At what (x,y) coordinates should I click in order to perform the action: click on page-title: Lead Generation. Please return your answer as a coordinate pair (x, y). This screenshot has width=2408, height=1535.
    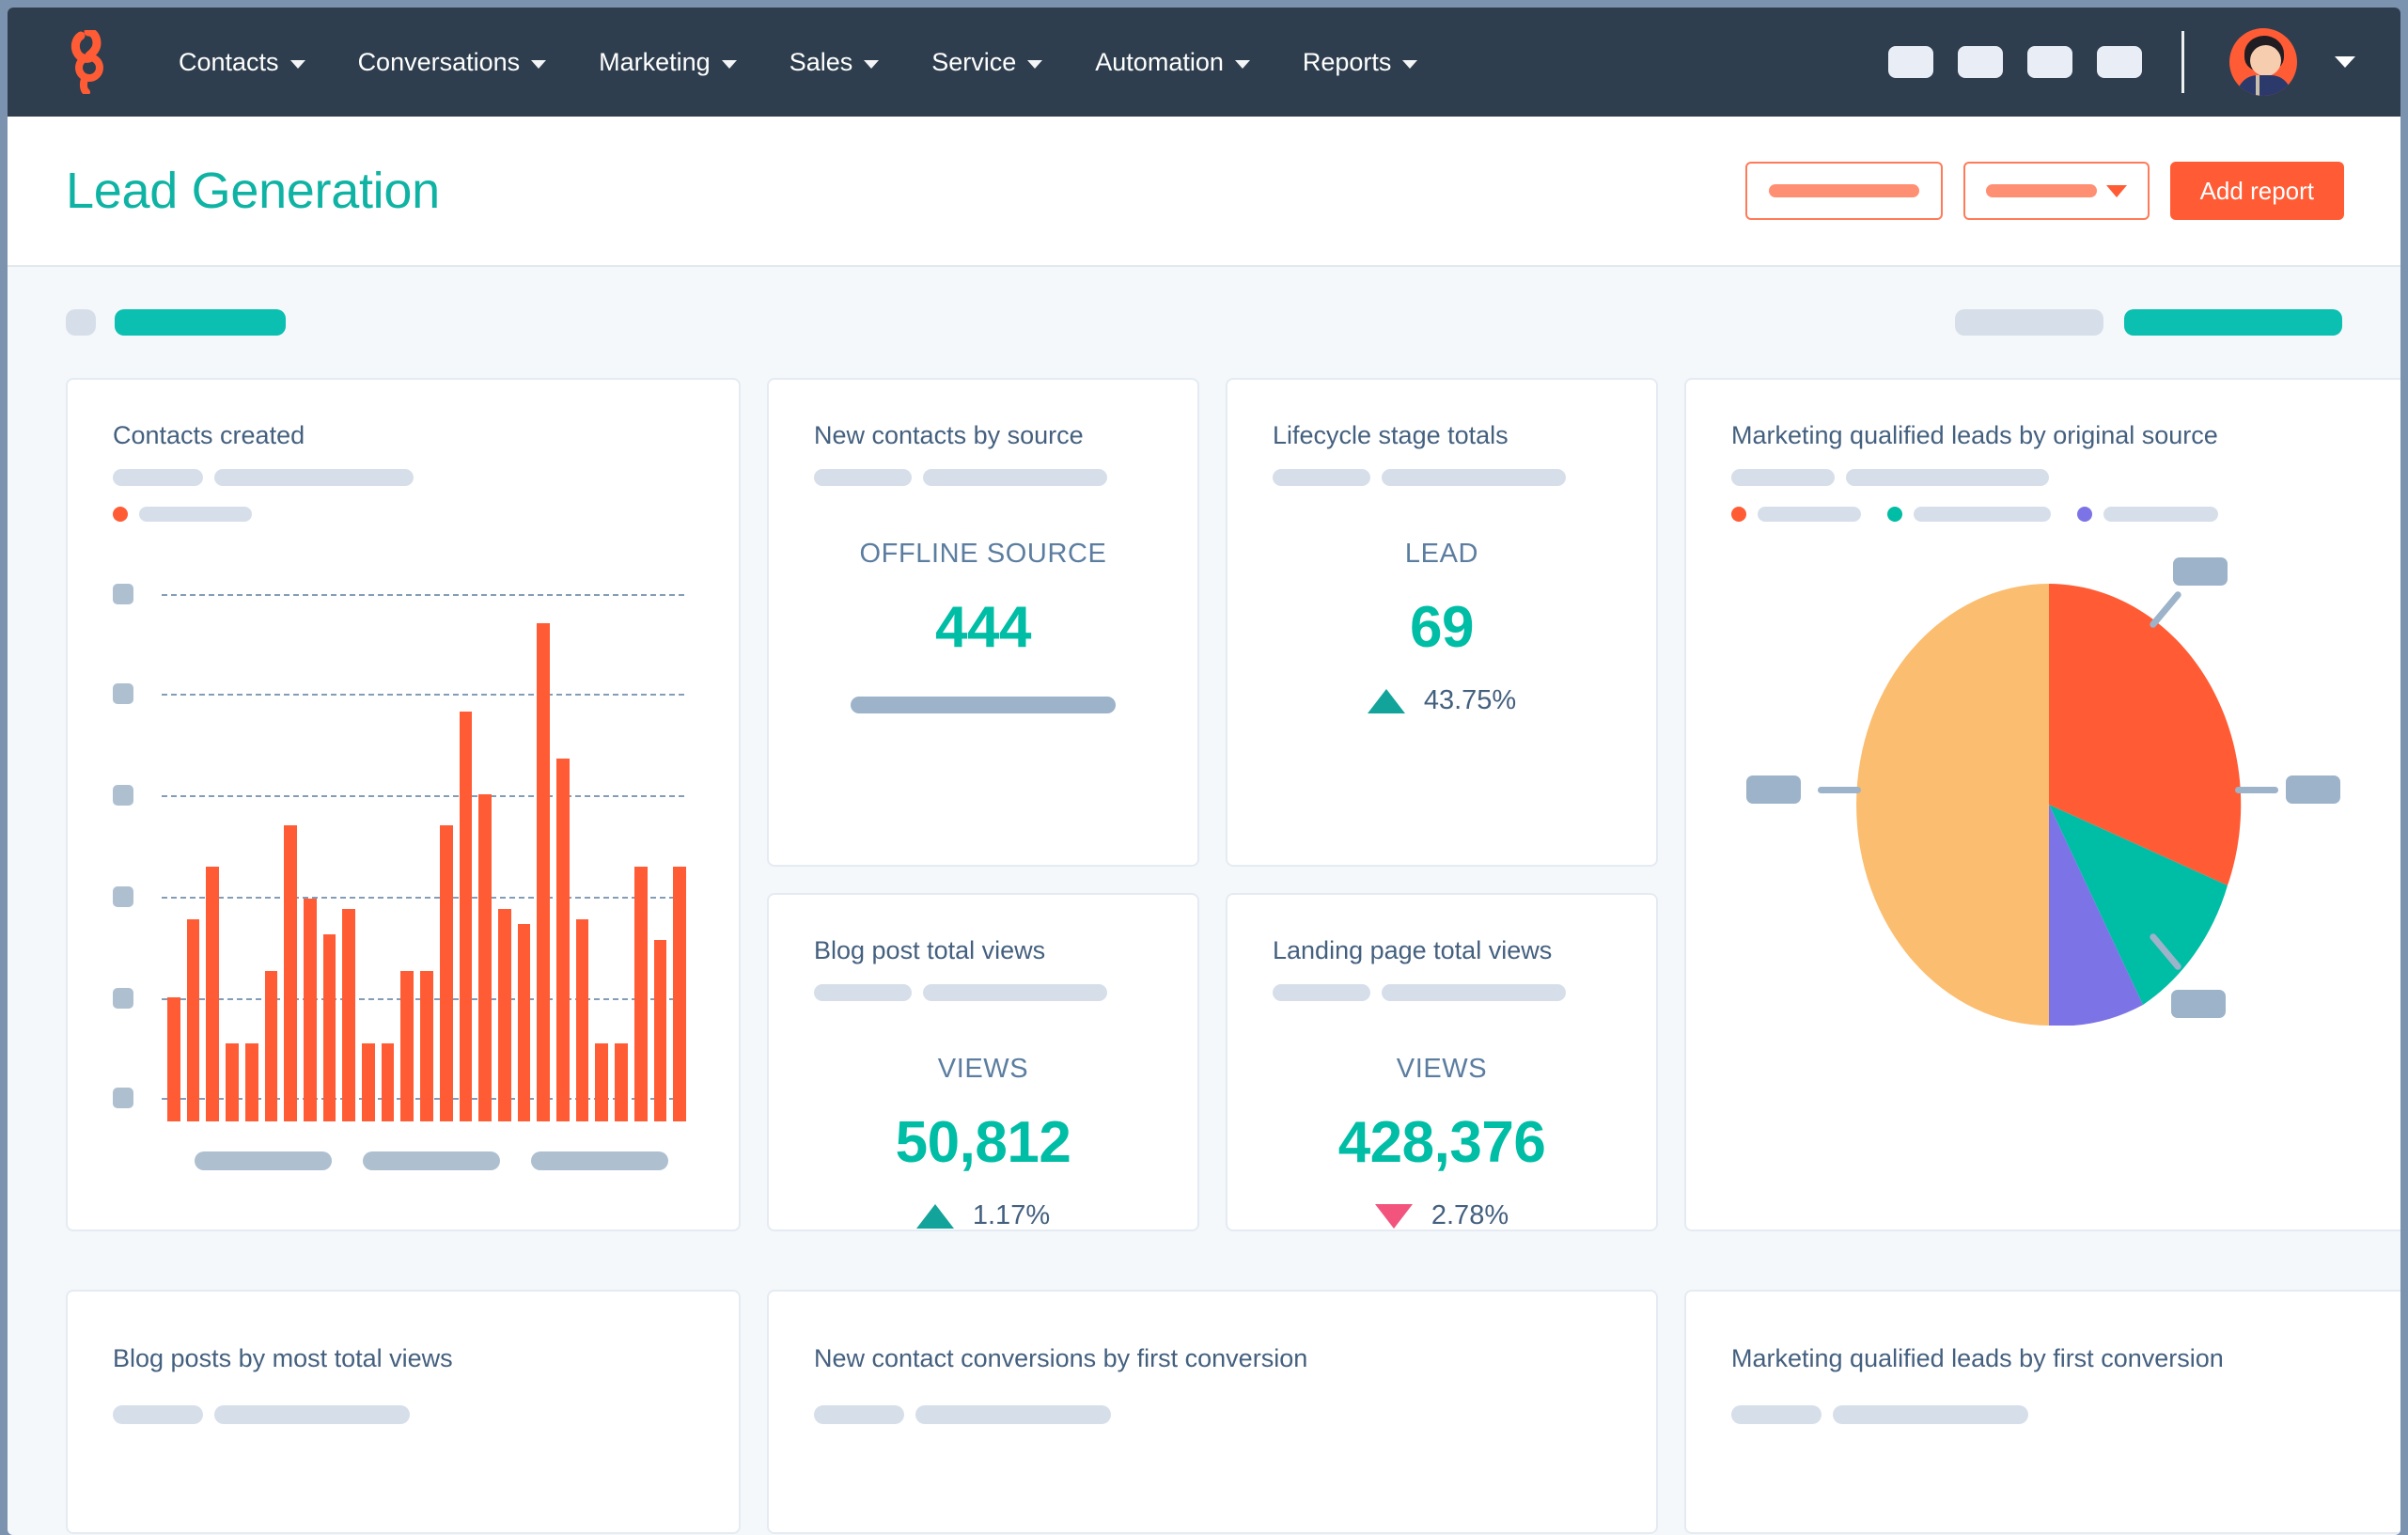
    Looking at the image, I should click on (253, 191).